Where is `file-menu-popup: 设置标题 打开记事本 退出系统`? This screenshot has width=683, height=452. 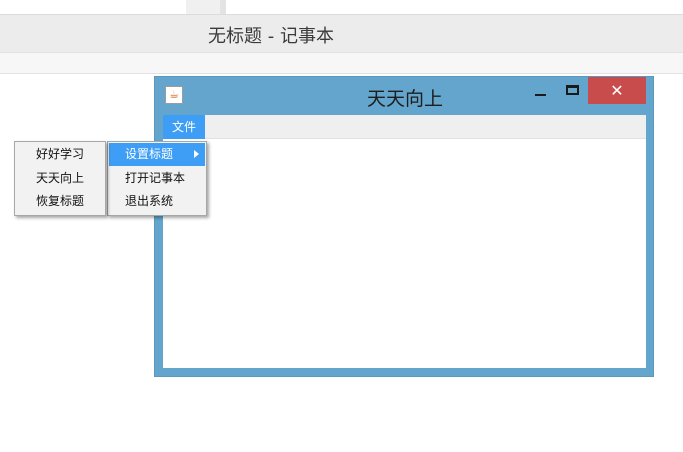 file-menu-popup: 设置标题 打开记事本 退出系统 is located at coordinates (157, 178).